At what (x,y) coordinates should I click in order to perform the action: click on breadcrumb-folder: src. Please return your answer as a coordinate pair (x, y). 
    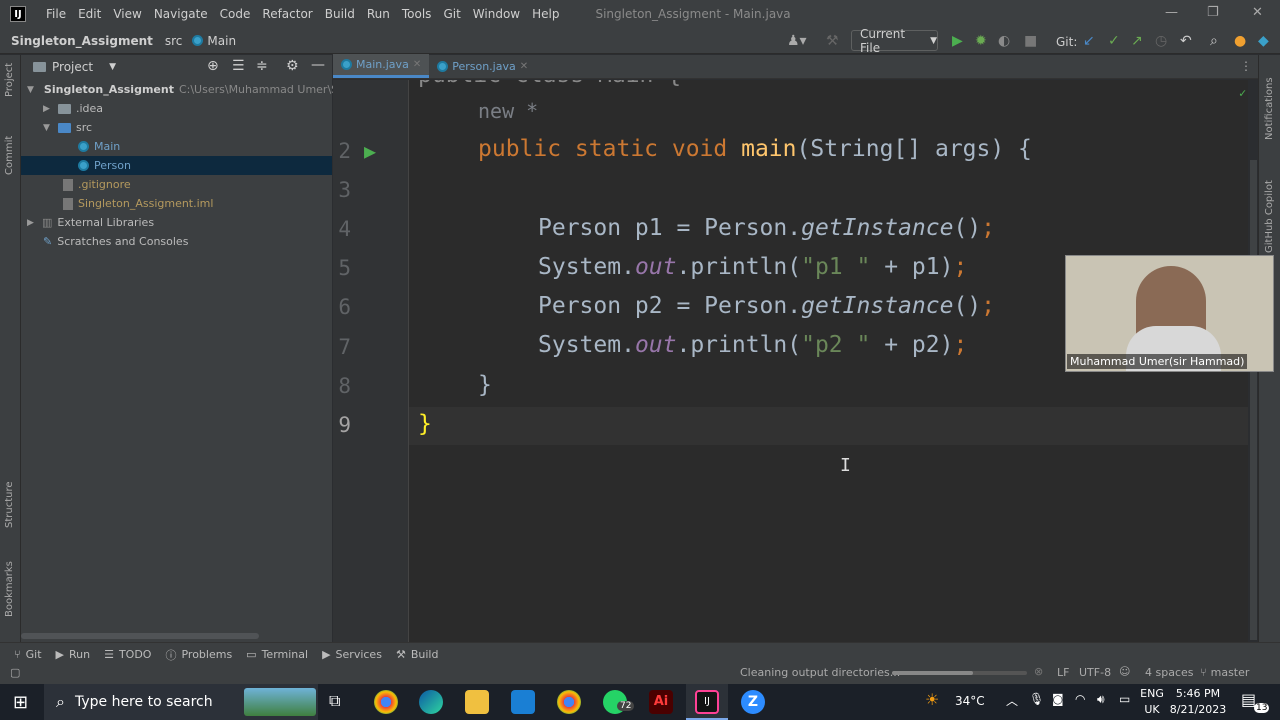
    Looking at the image, I should click on (174, 41).